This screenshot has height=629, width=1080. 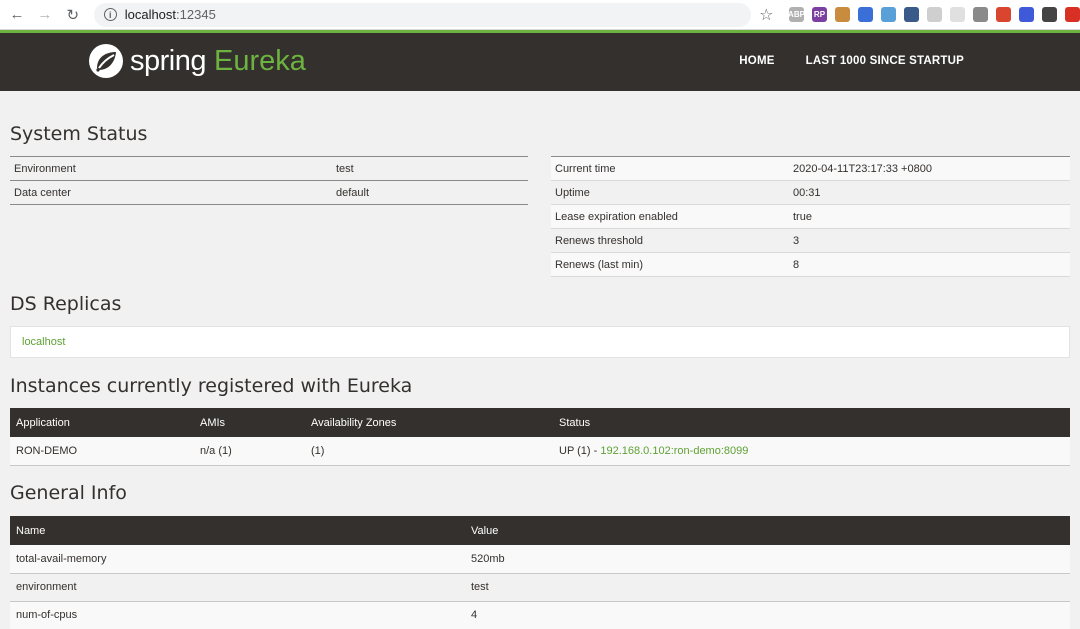 What do you see at coordinates (670, 264) in the screenshot?
I see `status-key: Renews (last min)` at bounding box center [670, 264].